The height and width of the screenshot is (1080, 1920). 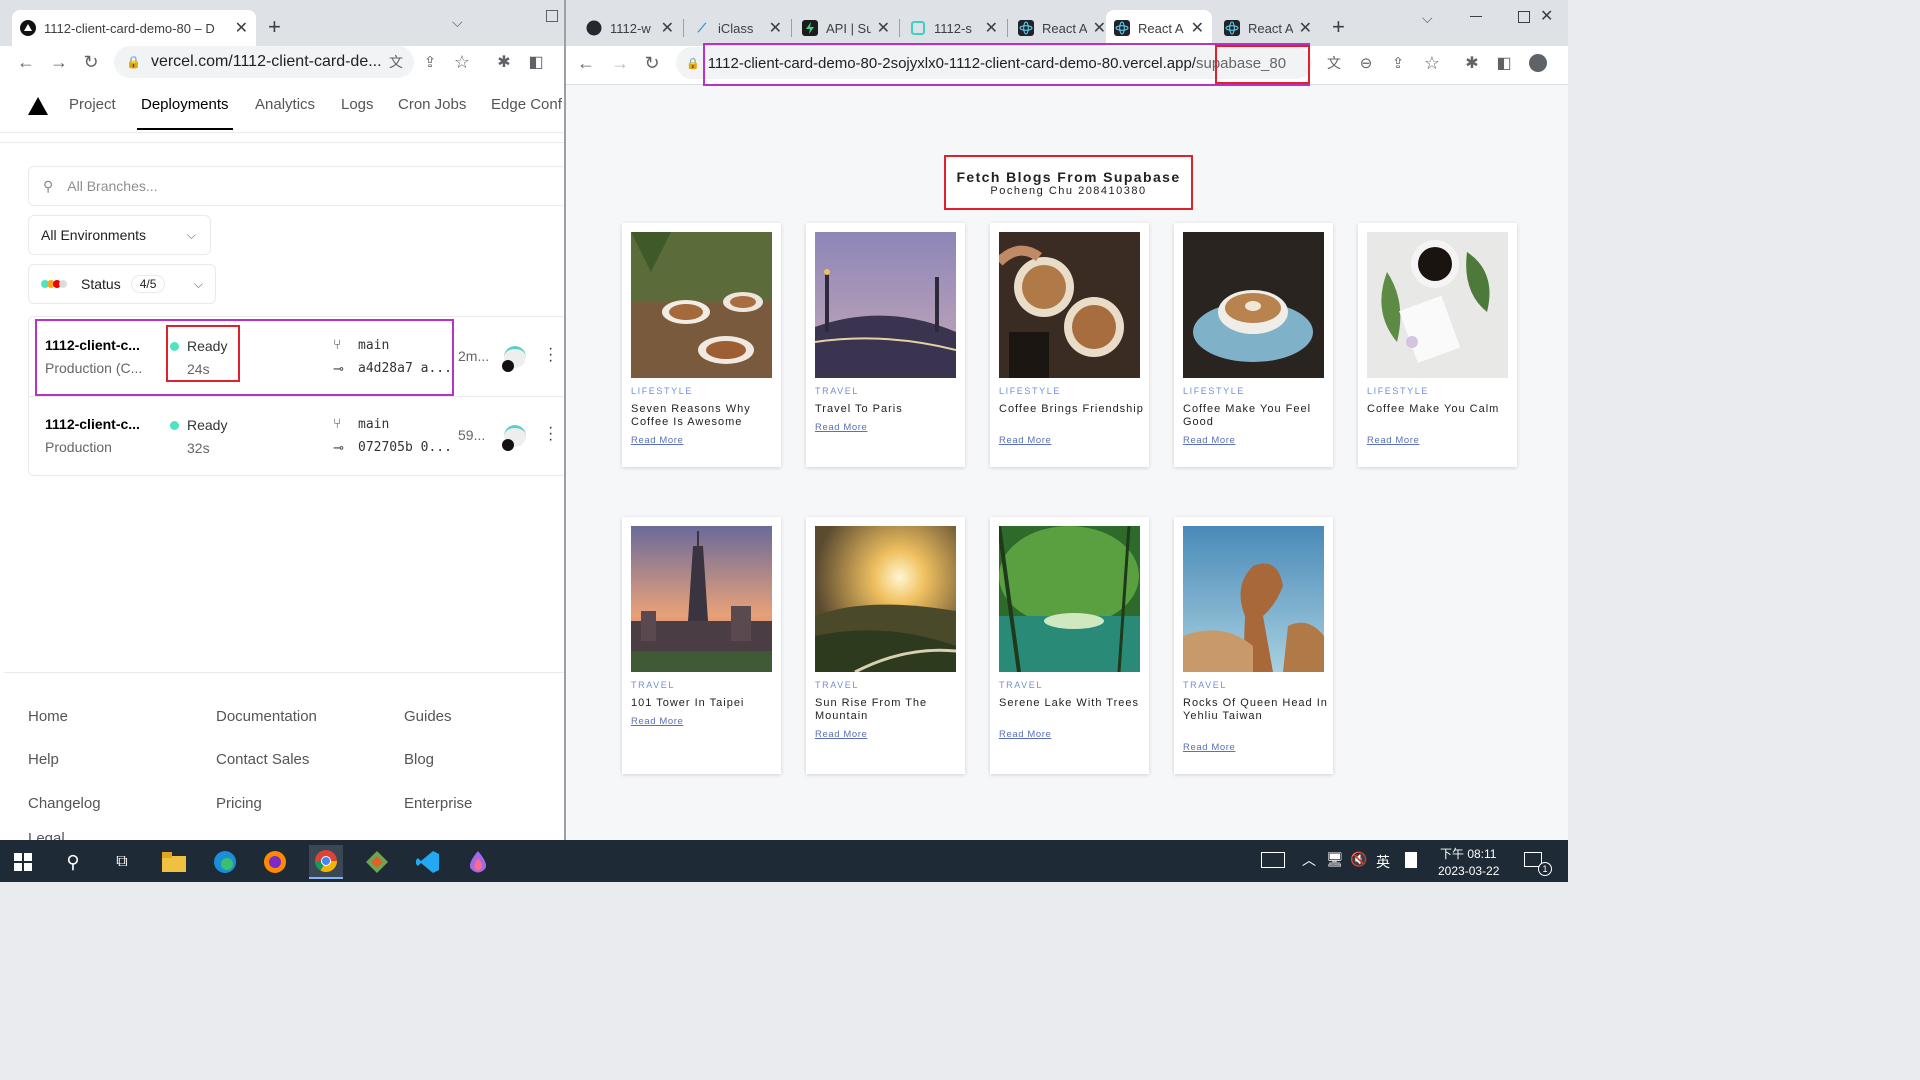 What do you see at coordinates (526, 104) in the screenshot?
I see `nav-edge-config: Edge Conf` at bounding box center [526, 104].